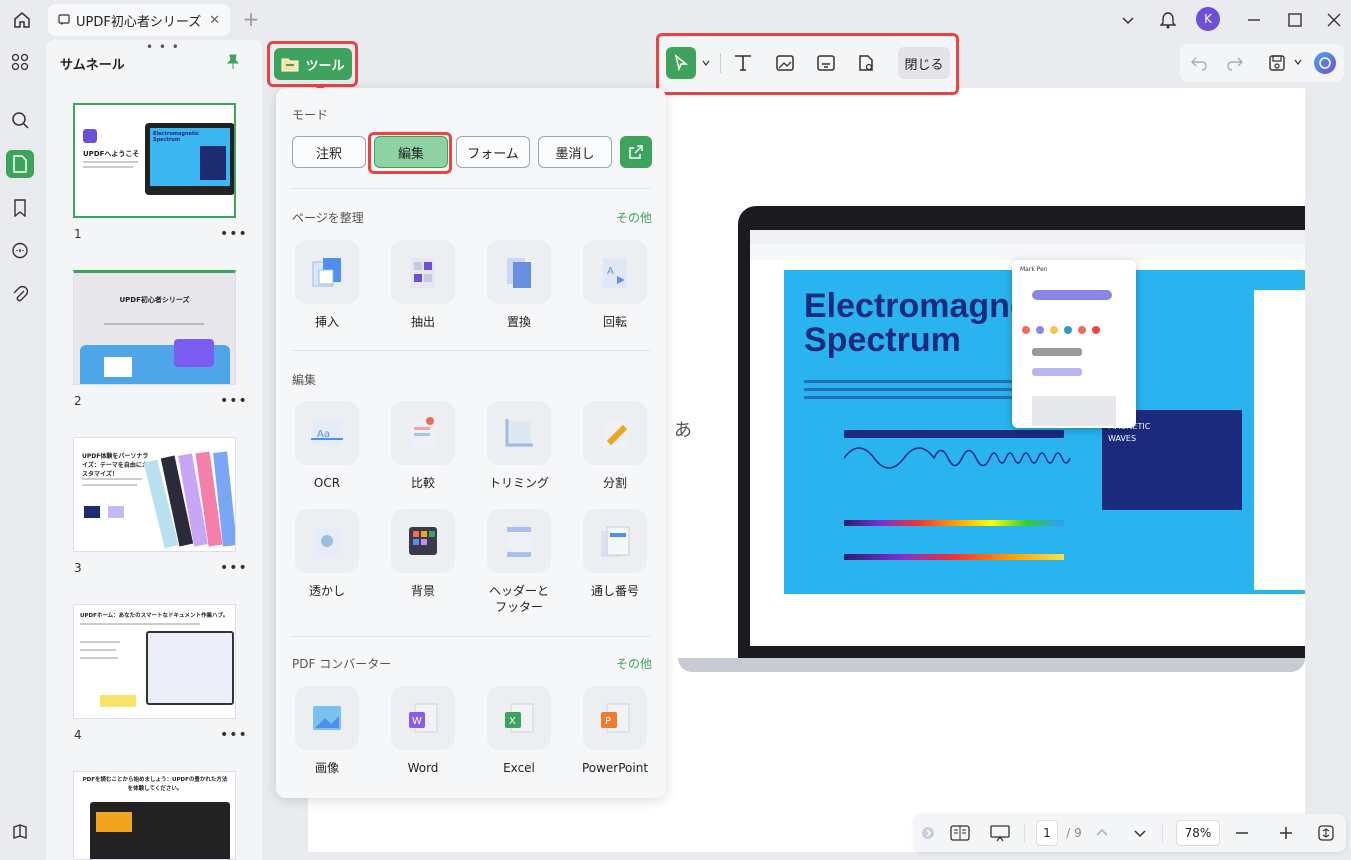 The height and width of the screenshot is (860, 1351). Describe the element at coordinates (1295, 20) in the screenshot. I see `maximize-icon` at that location.